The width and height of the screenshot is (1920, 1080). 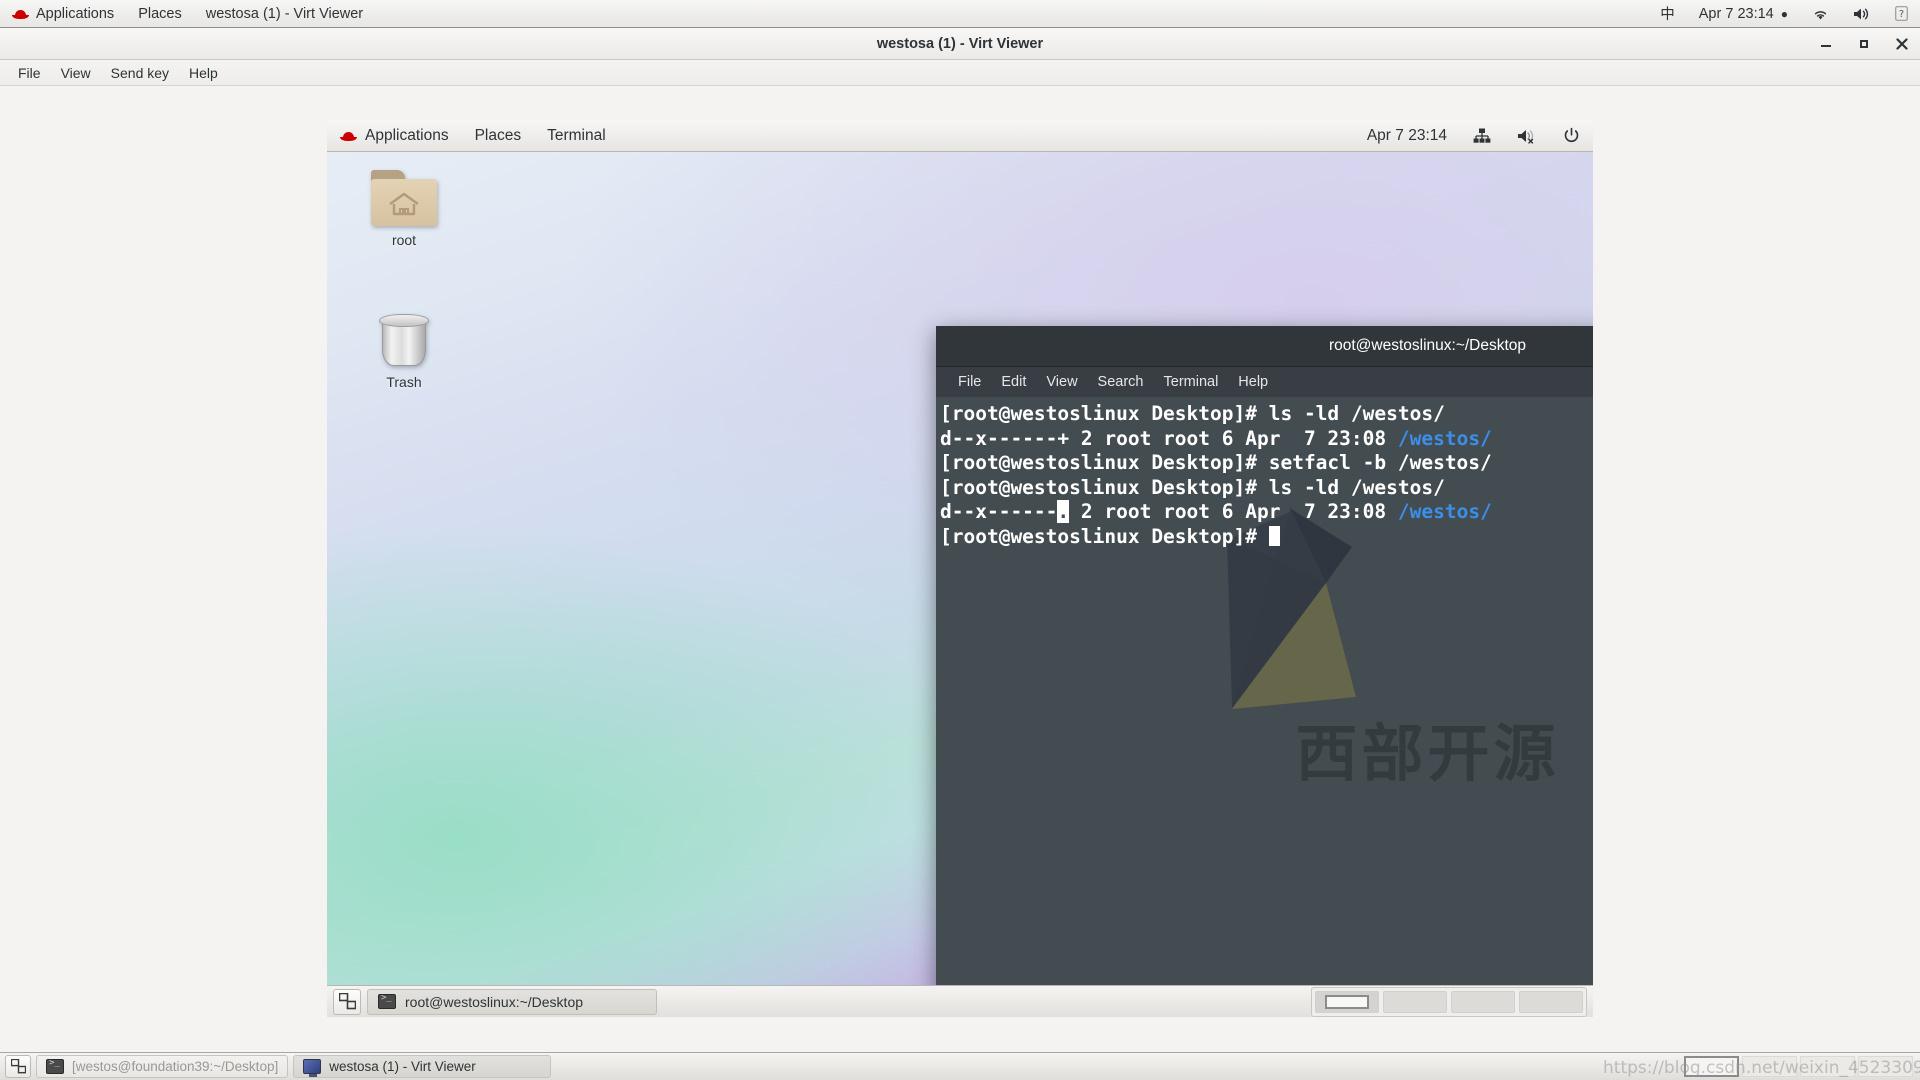 I want to click on workspace-switcher, so click(x=1449, y=1001).